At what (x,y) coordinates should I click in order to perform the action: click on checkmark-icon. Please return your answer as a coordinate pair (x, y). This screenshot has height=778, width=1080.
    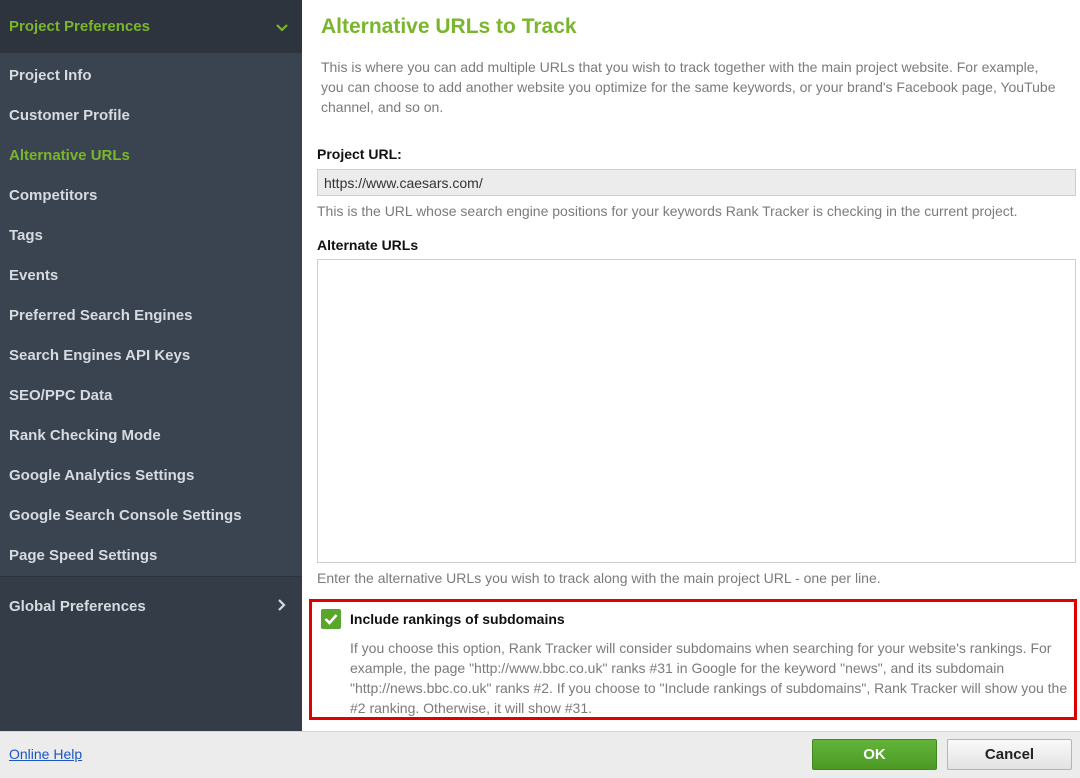
    Looking at the image, I should click on (331, 619).